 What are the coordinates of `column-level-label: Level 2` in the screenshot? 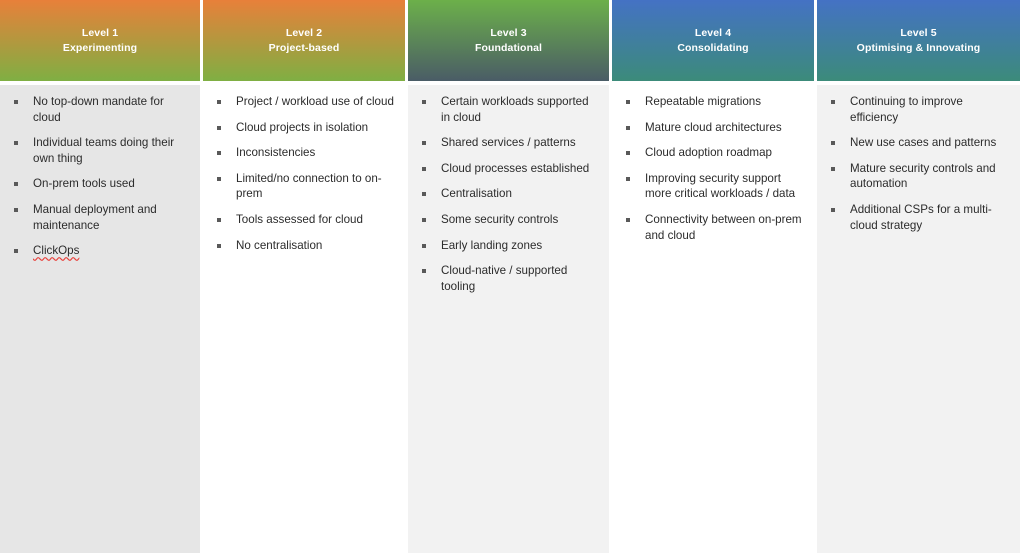 It's located at (304, 32).